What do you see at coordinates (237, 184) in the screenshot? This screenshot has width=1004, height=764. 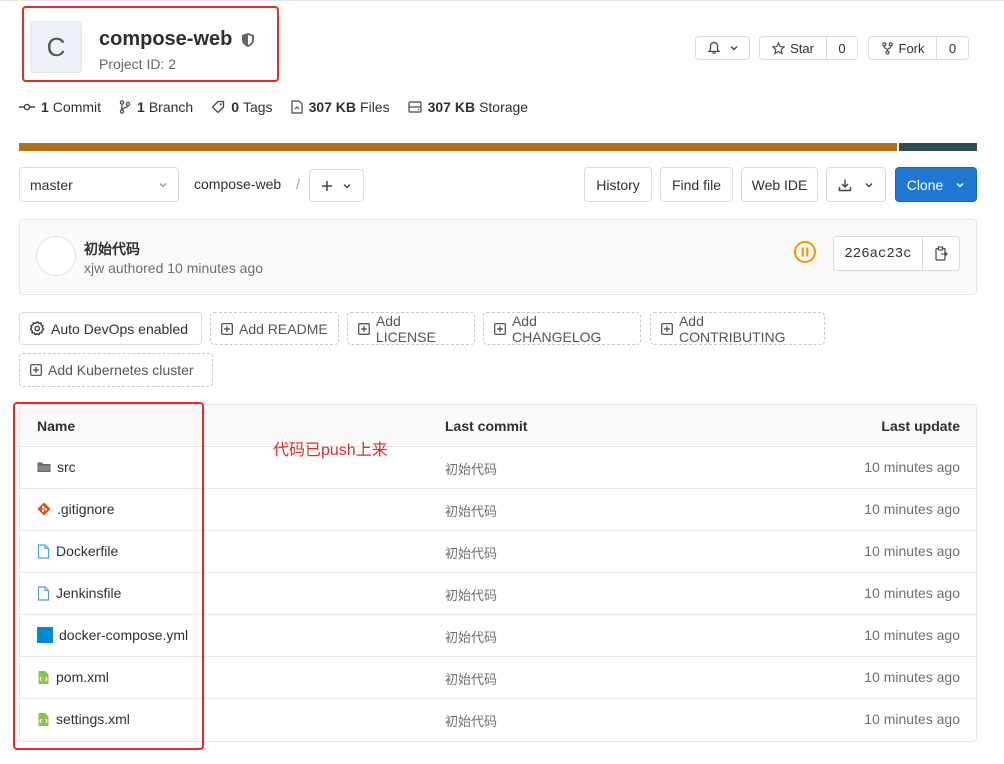 I see `breadcrumb-project: compose-web` at bounding box center [237, 184].